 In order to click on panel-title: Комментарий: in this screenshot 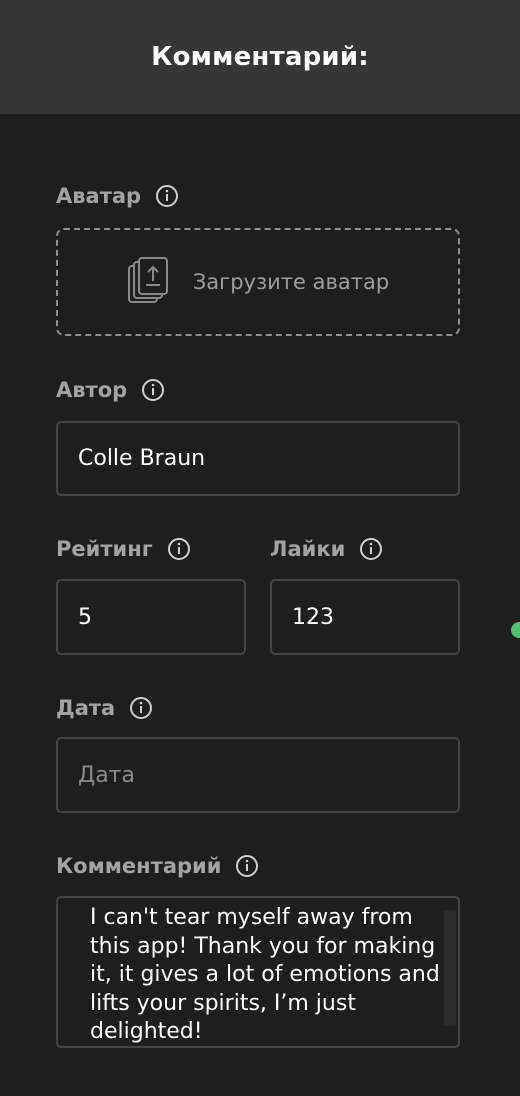, I will do `click(260, 57)`.